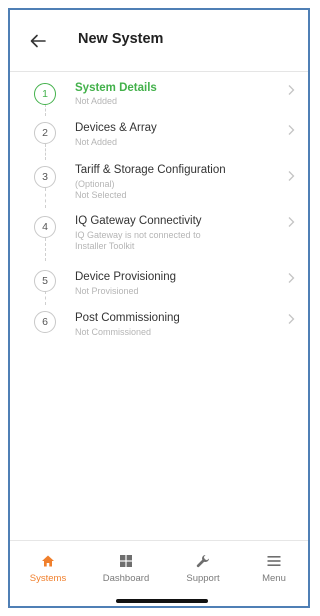  I want to click on hamburger-icon, so click(274, 561).